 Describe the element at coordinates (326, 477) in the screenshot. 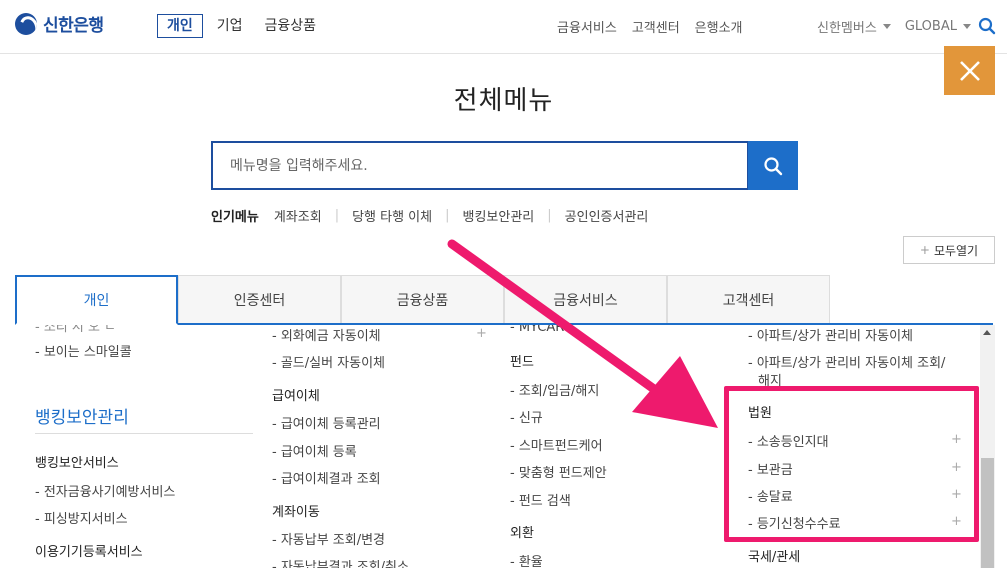

I see `menu-link: - 급여이체결과 조회` at that location.